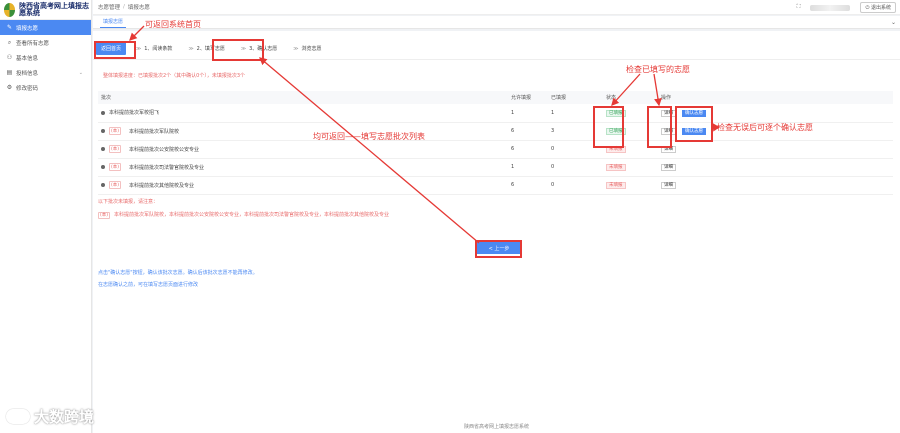 The image size is (900, 433). I want to click on tab-fill-volunteer: 填报志愿, so click(113, 23).